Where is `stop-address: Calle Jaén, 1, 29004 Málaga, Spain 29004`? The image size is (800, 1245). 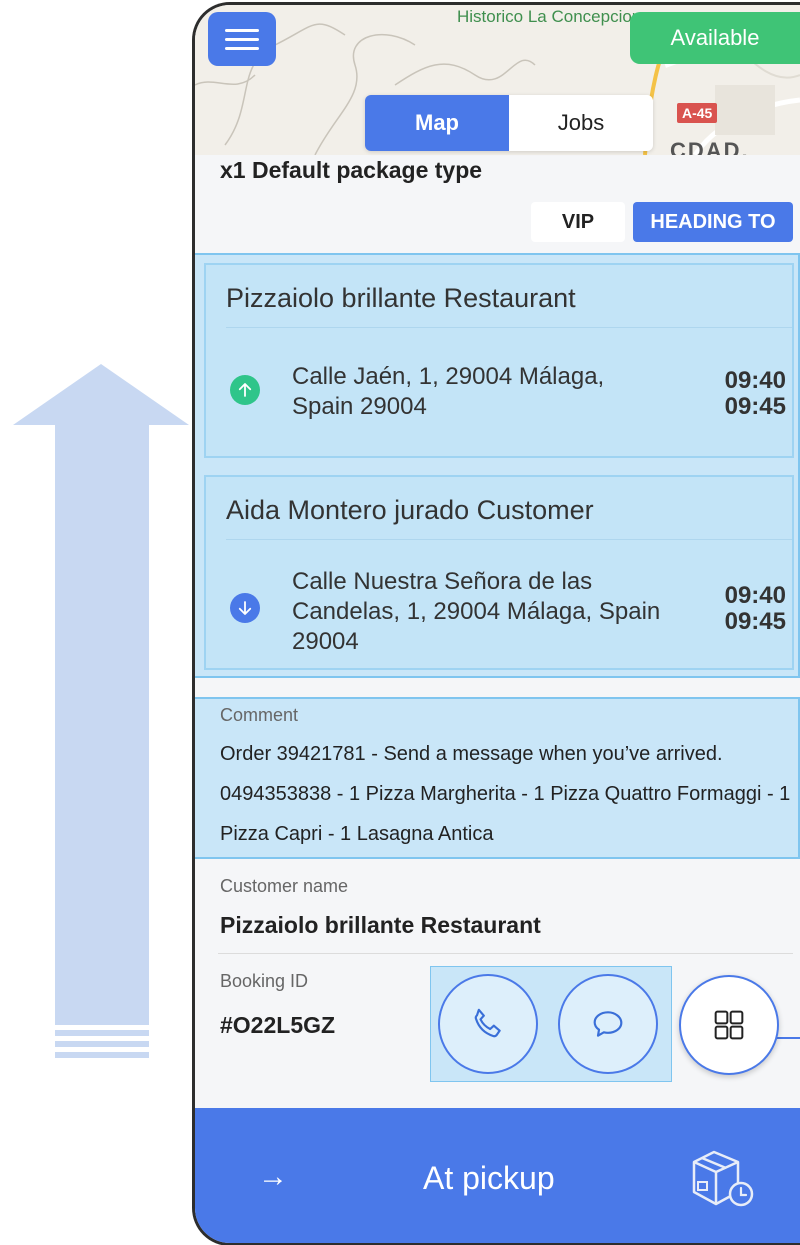
stop-address: Calle Jaén, 1, 29004 Málaga, Spain 29004 is located at coordinates (448, 391).